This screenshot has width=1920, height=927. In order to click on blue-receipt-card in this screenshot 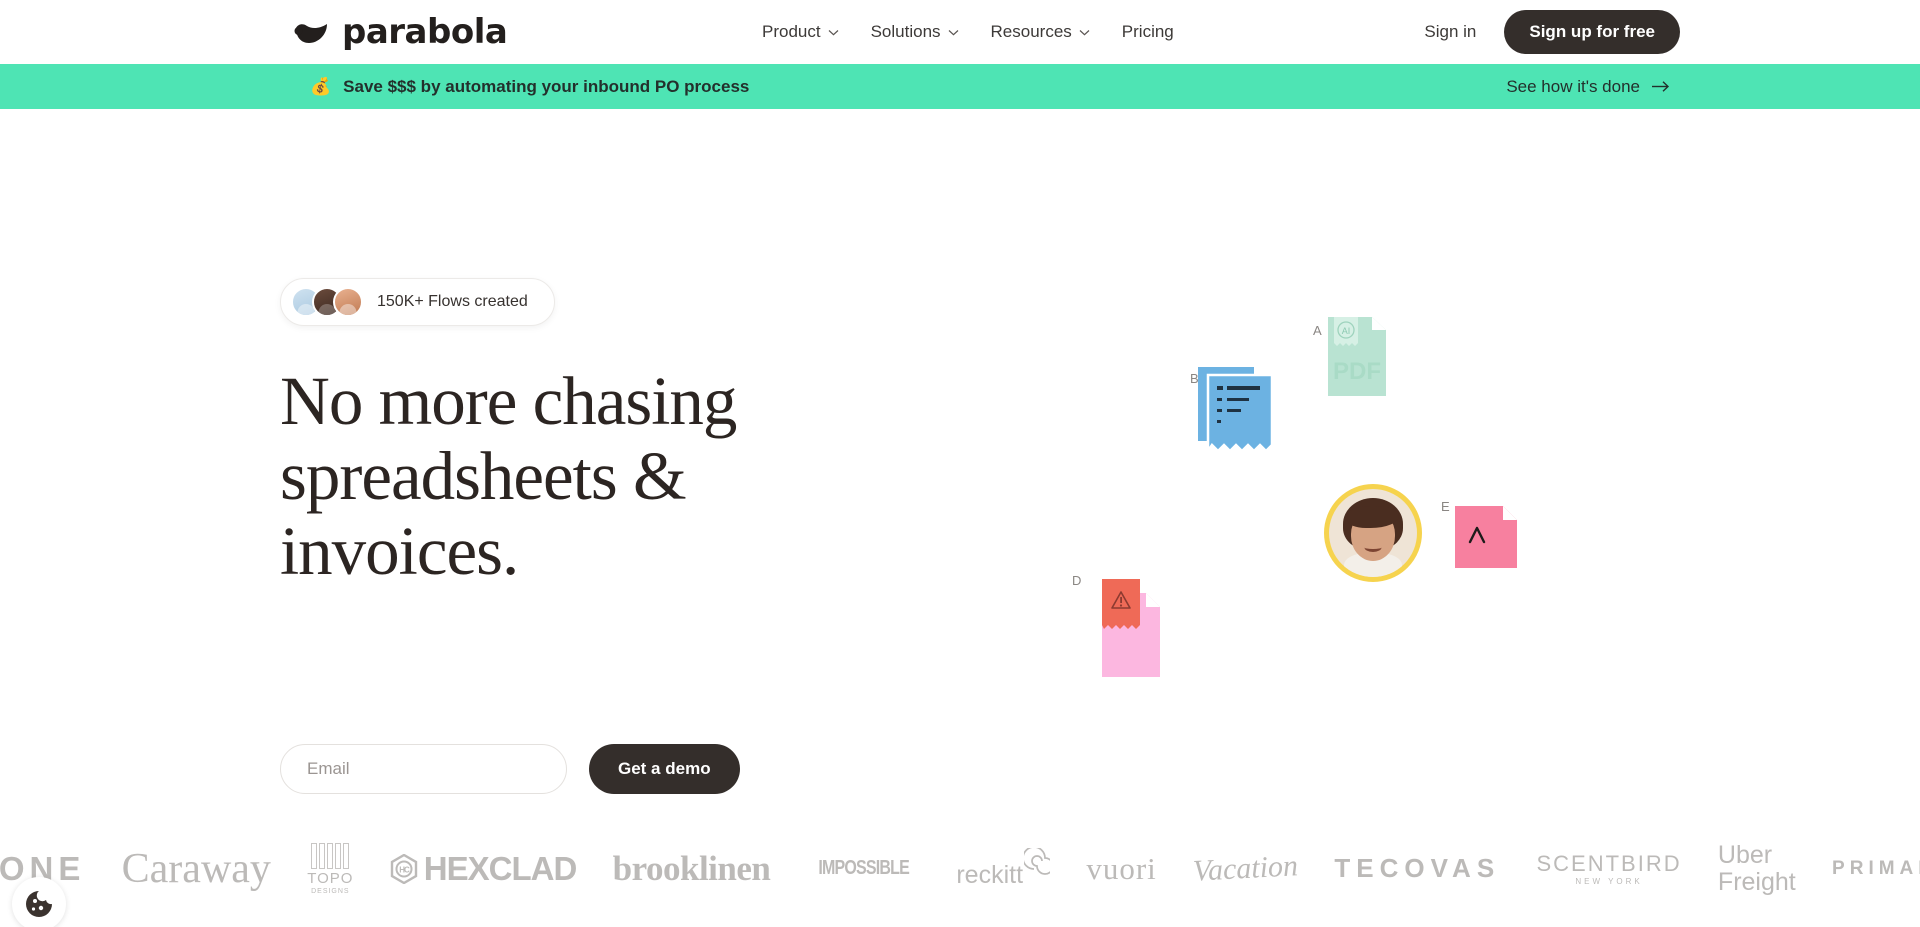, I will do `click(1235, 413)`.